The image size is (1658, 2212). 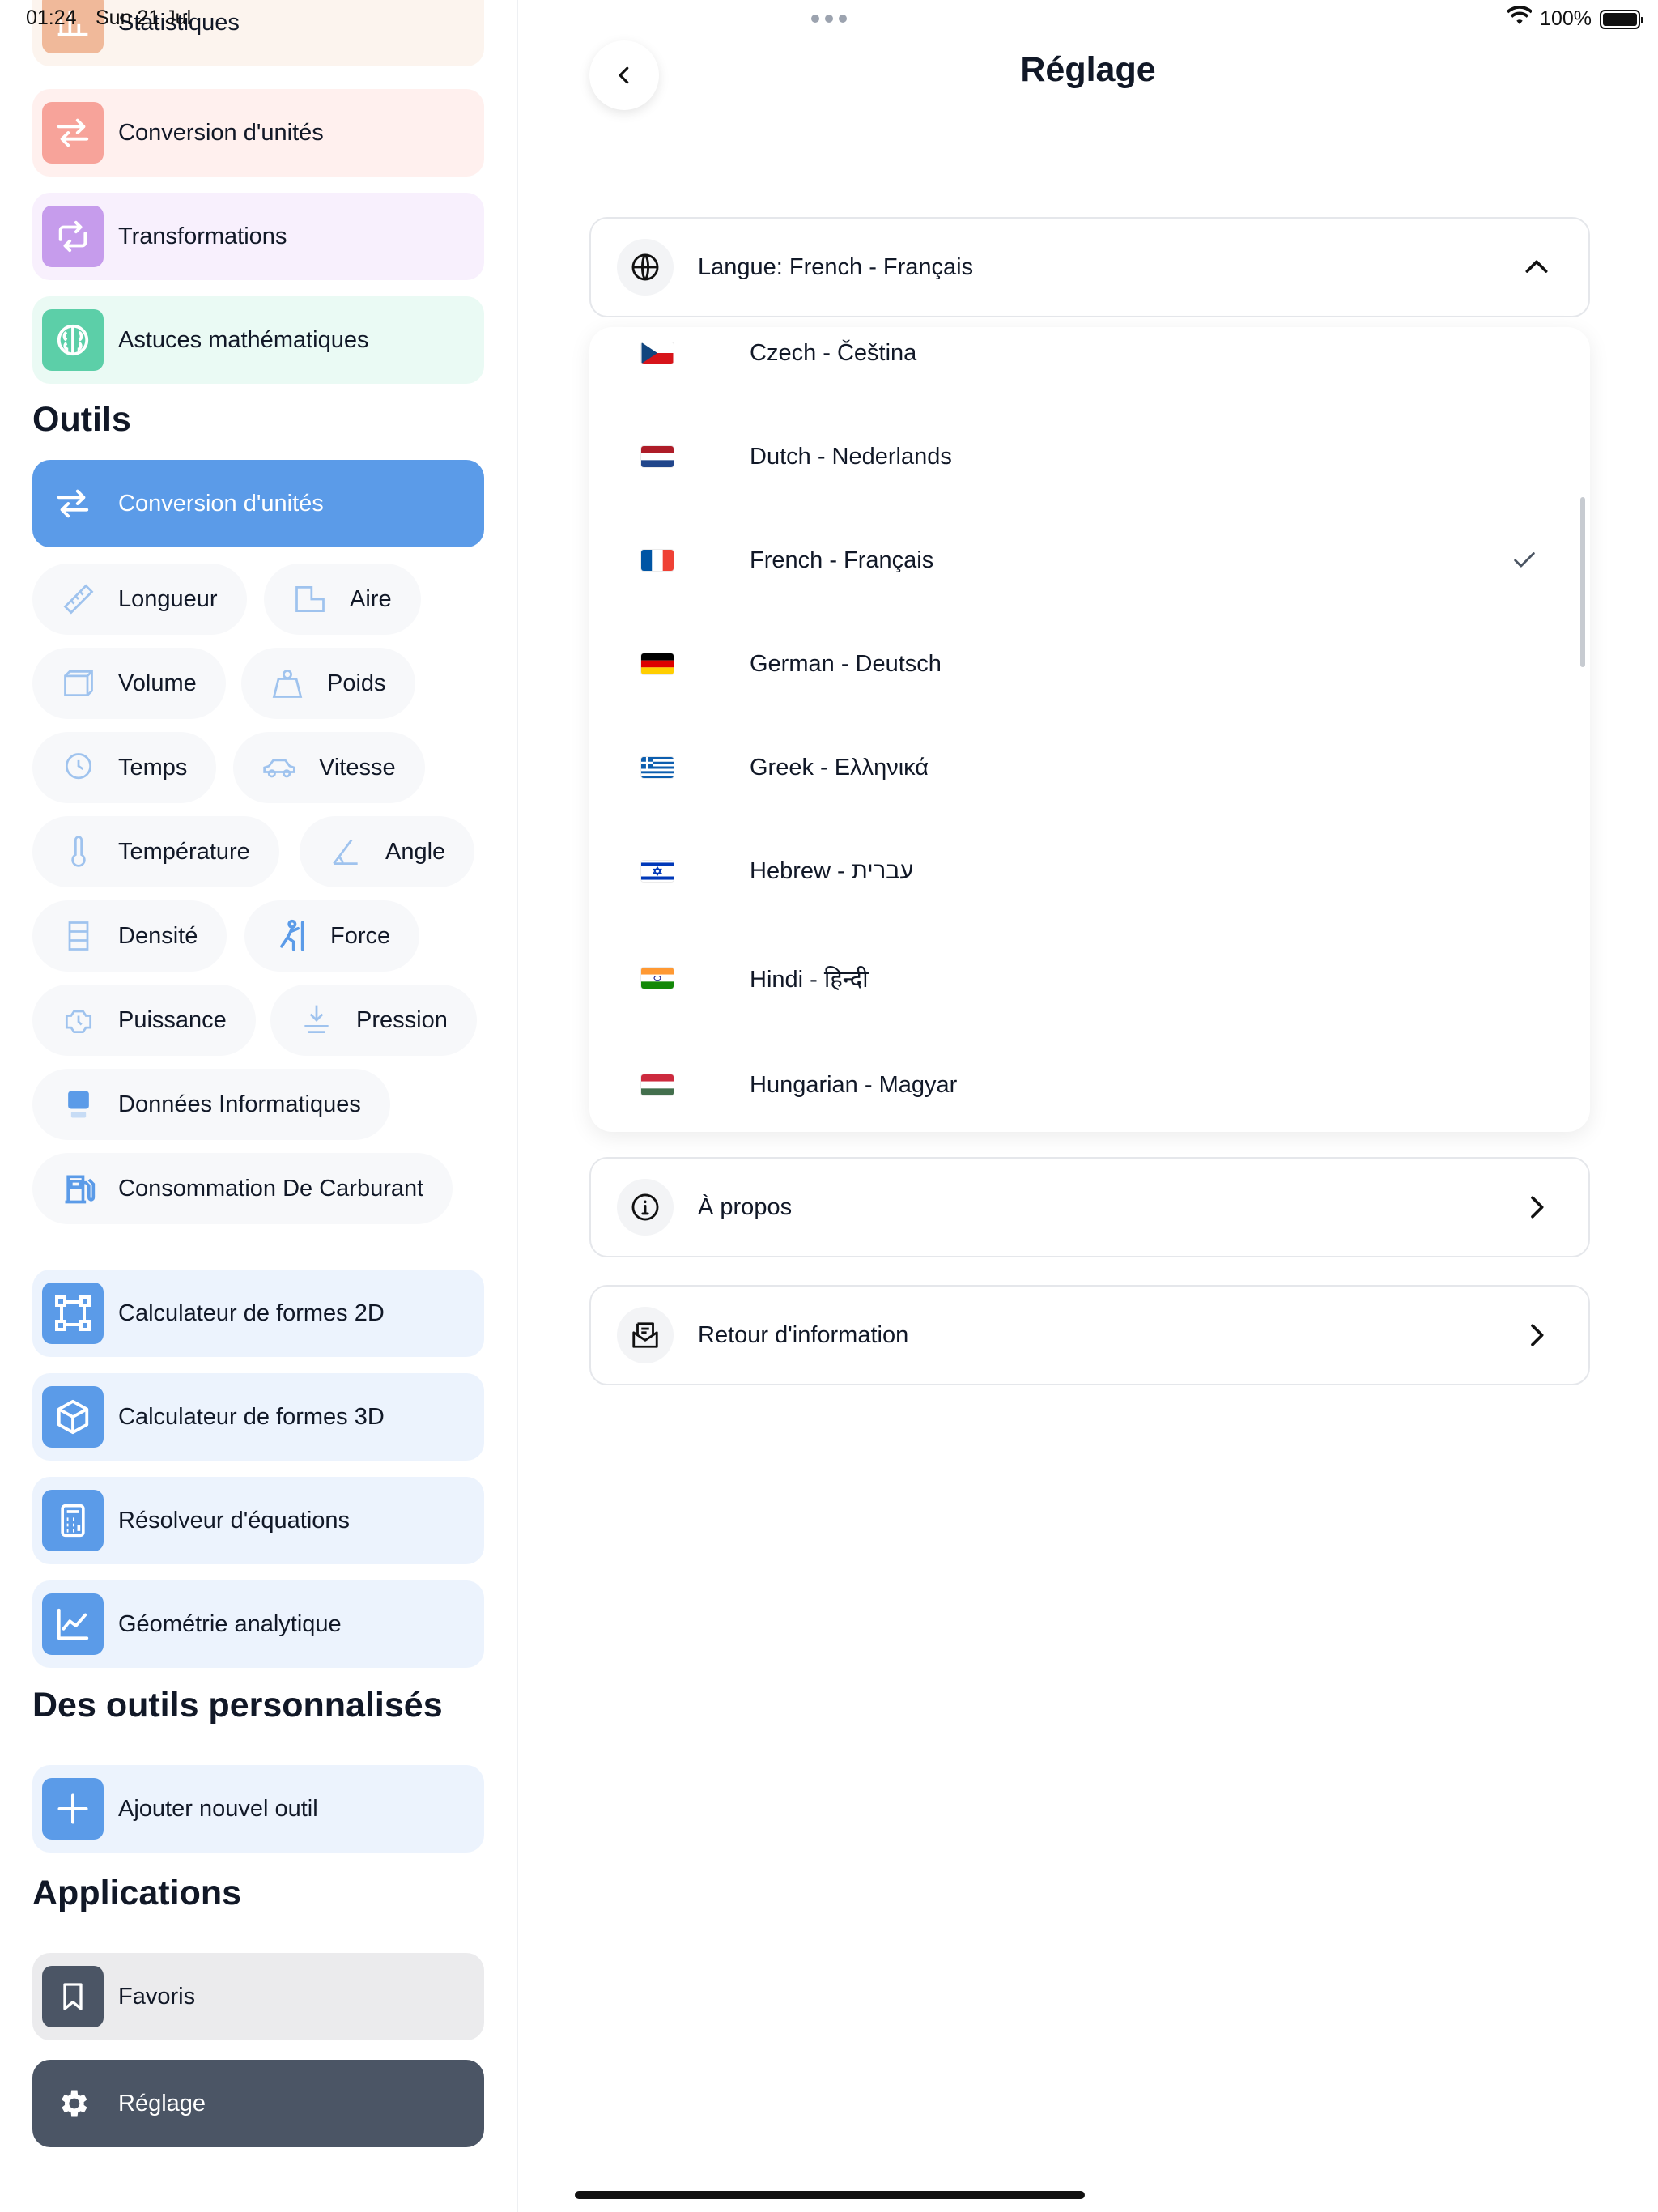 I want to click on language-option-hungarian: Hungarian - Magyar, so click(x=1089, y=1085).